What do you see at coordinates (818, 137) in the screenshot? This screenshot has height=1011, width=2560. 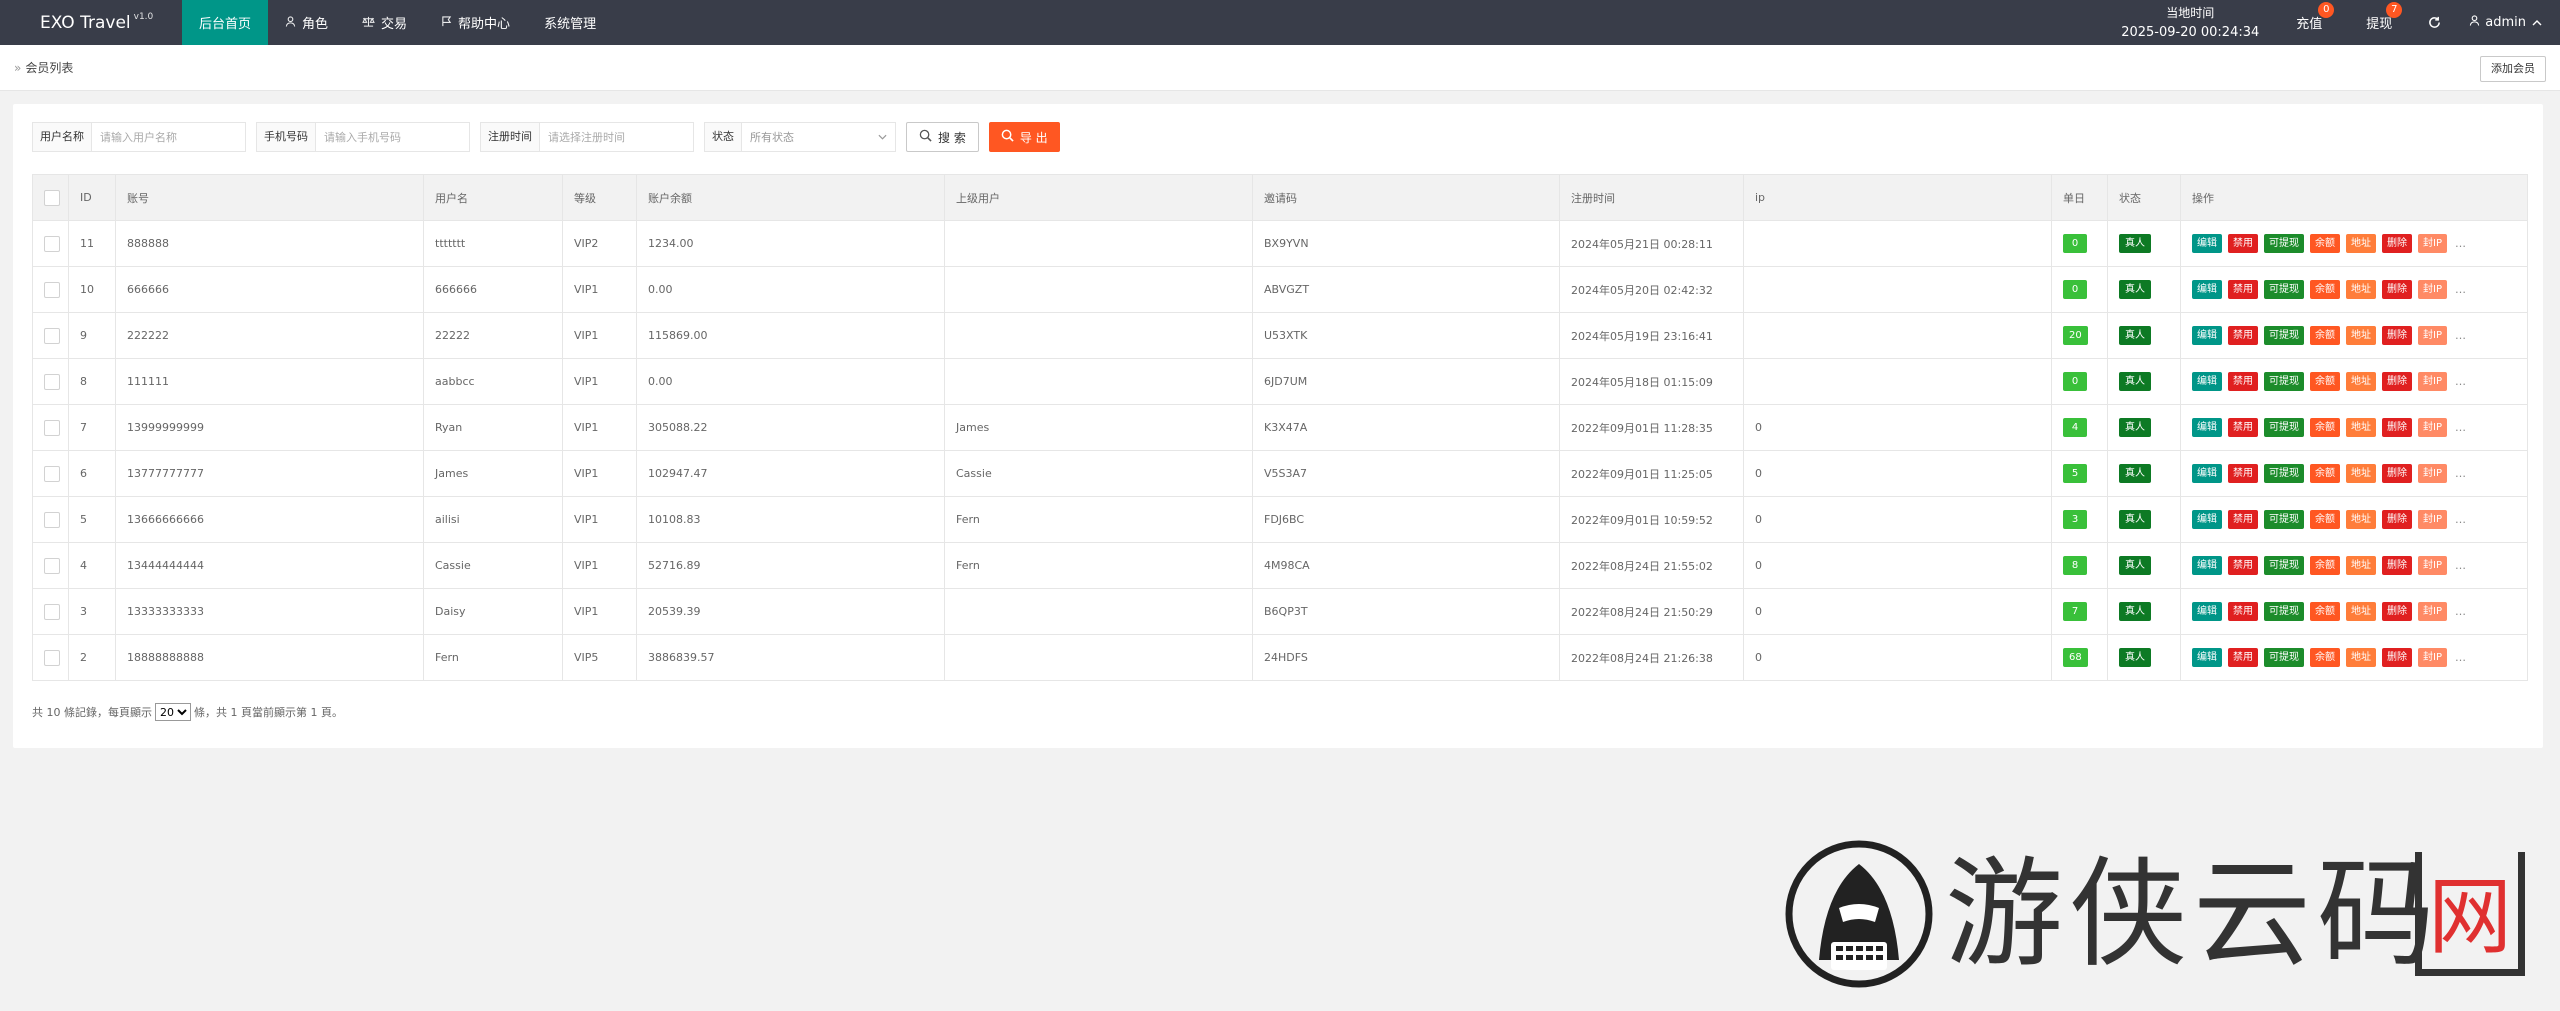 I see `status-select: 所有状态` at bounding box center [818, 137].